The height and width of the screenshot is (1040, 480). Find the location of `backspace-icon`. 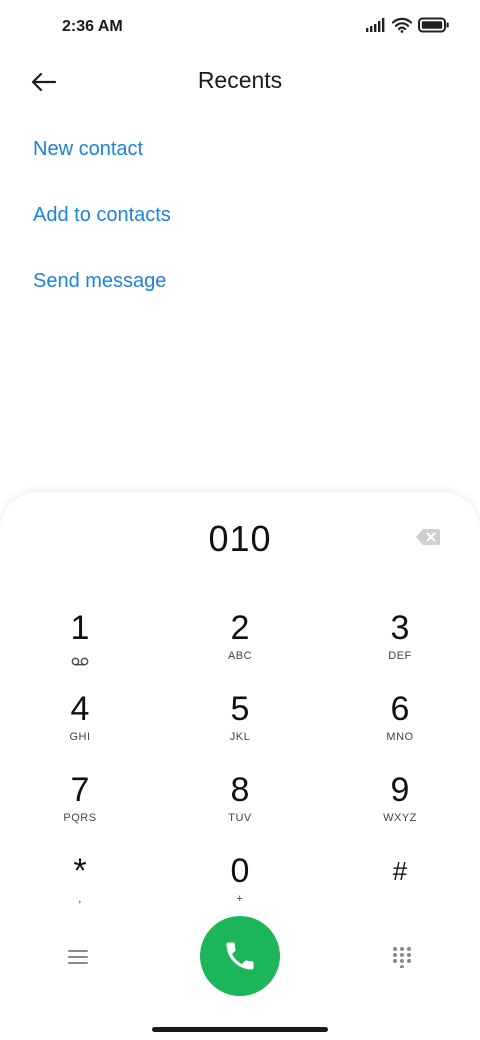

backspace-icon is located at coordinates (428, 537).